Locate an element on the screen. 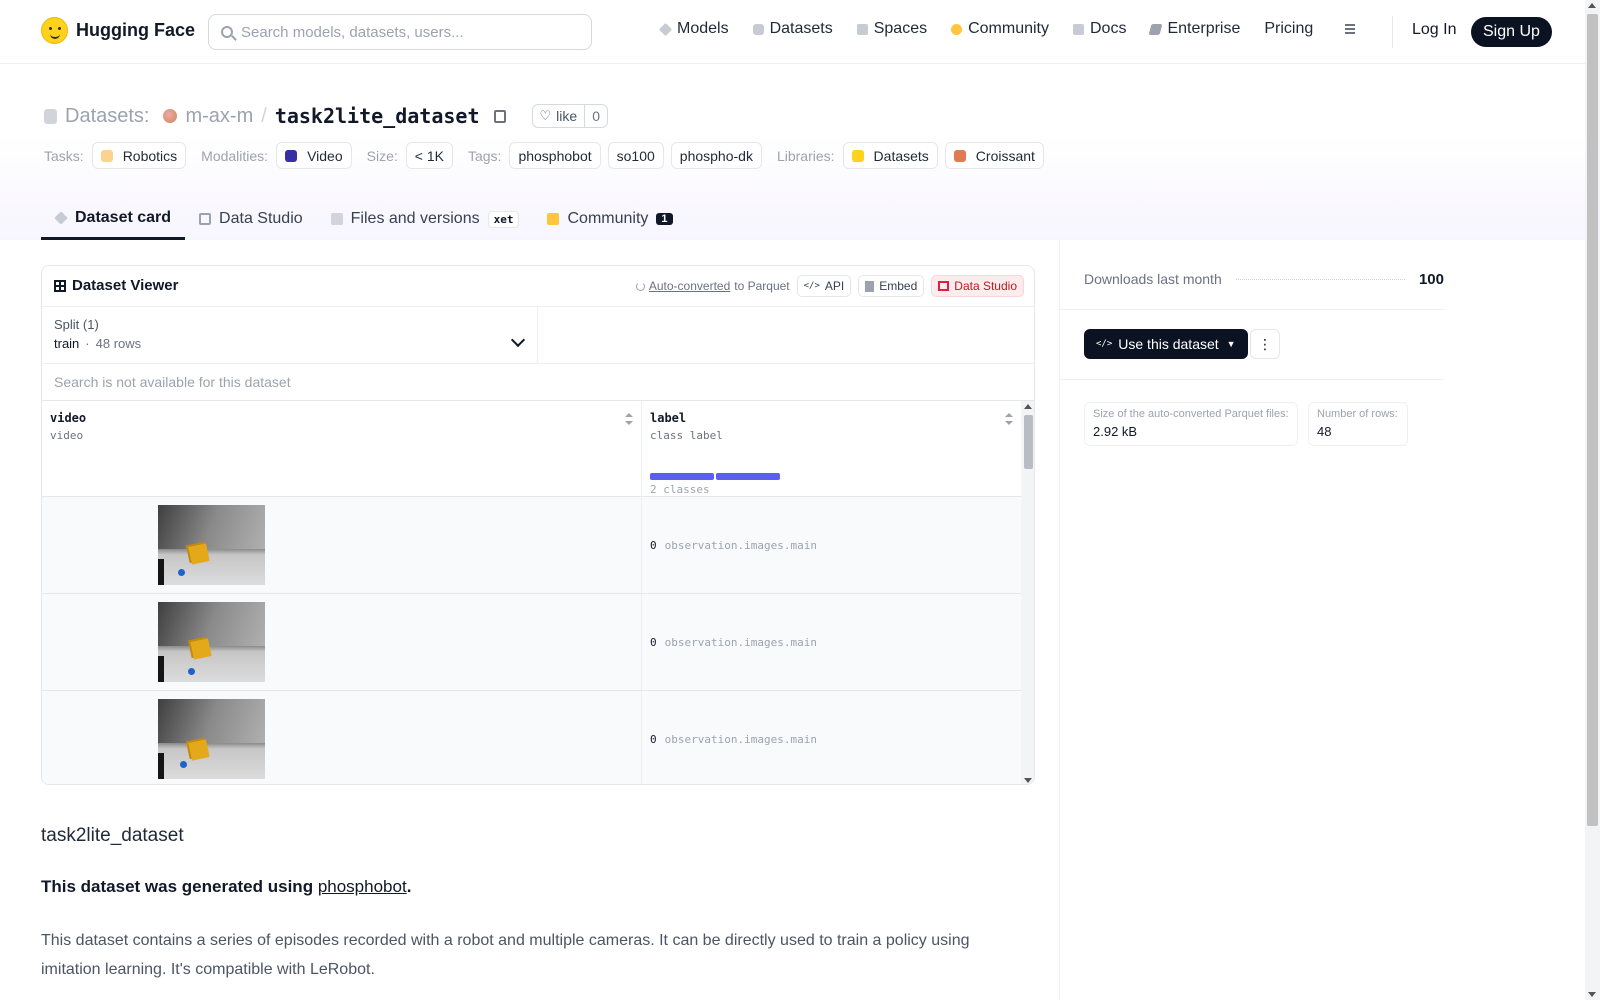  split-selector: Split (1) train · 48 rows is located at coordinates (290, 335).